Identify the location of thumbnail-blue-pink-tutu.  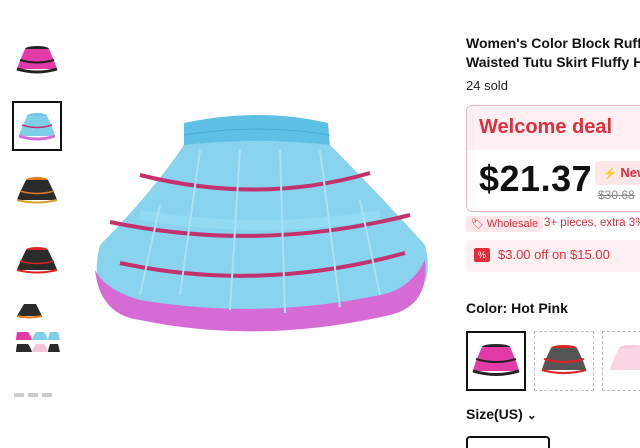
(37, 126).